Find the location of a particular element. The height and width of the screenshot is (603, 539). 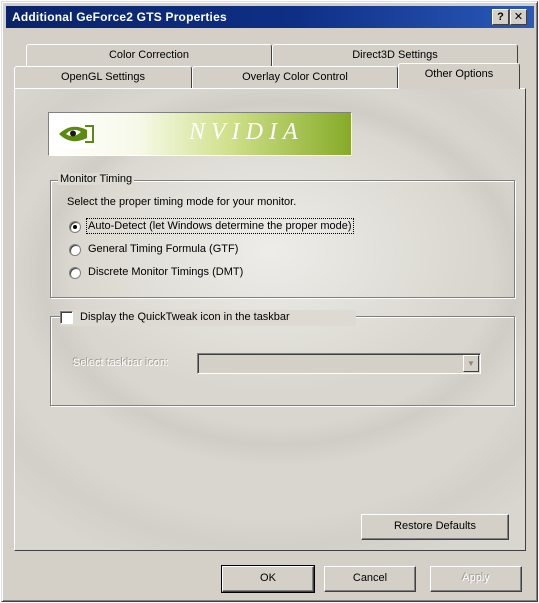

taskbar-icon-select: ▼ is located at coordinates (339, 363).